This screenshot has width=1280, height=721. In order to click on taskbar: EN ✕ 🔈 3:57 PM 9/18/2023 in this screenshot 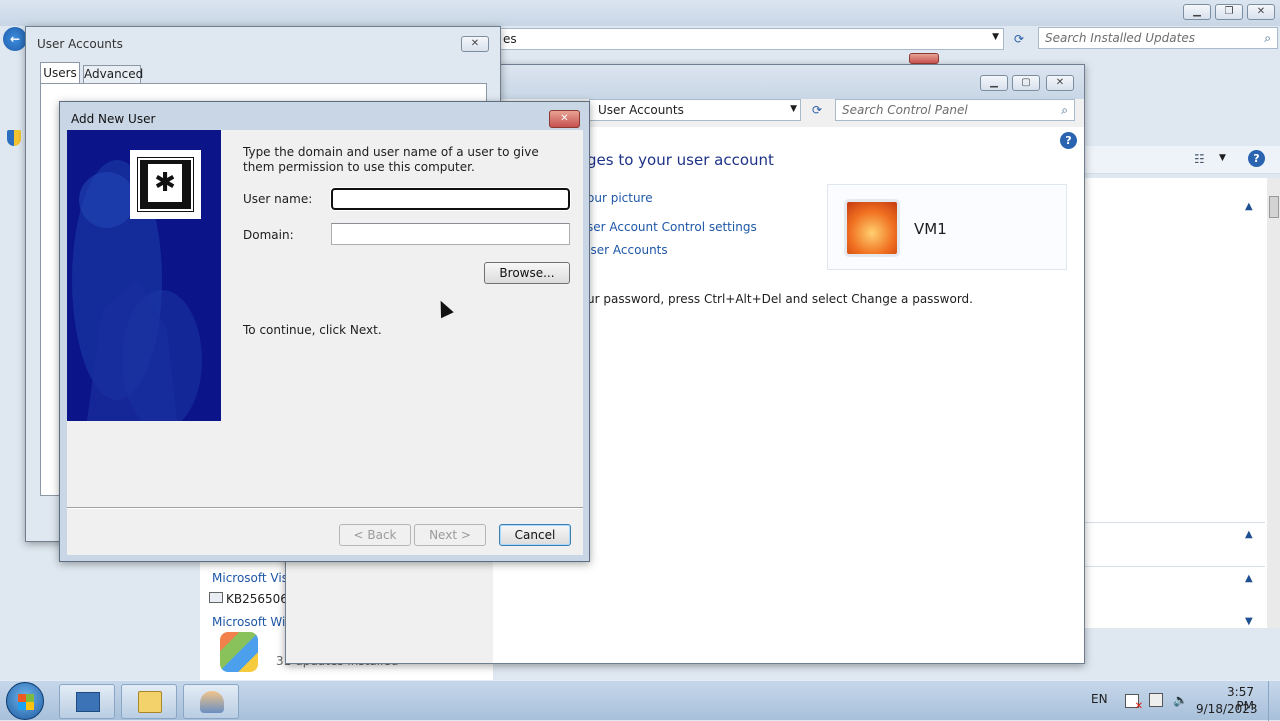, I will do `click(640, 700)`.